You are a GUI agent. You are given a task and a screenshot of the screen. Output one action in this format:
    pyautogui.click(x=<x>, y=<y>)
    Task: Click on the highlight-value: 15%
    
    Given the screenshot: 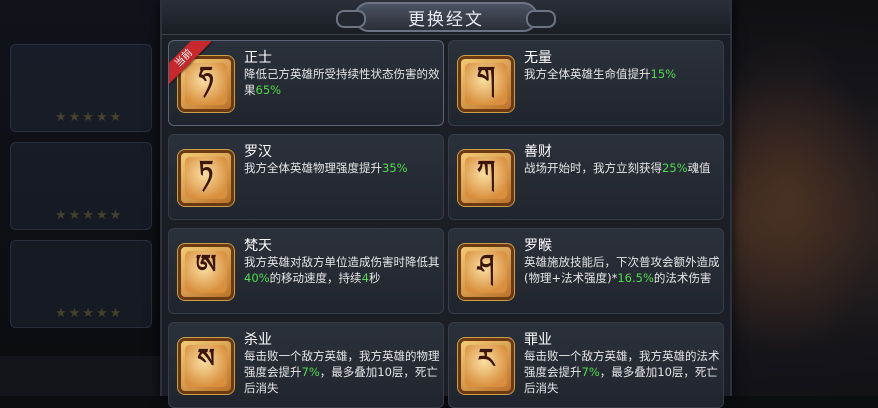 What is the action you would take?
    pyautogui.click(x=663, y=74)
    